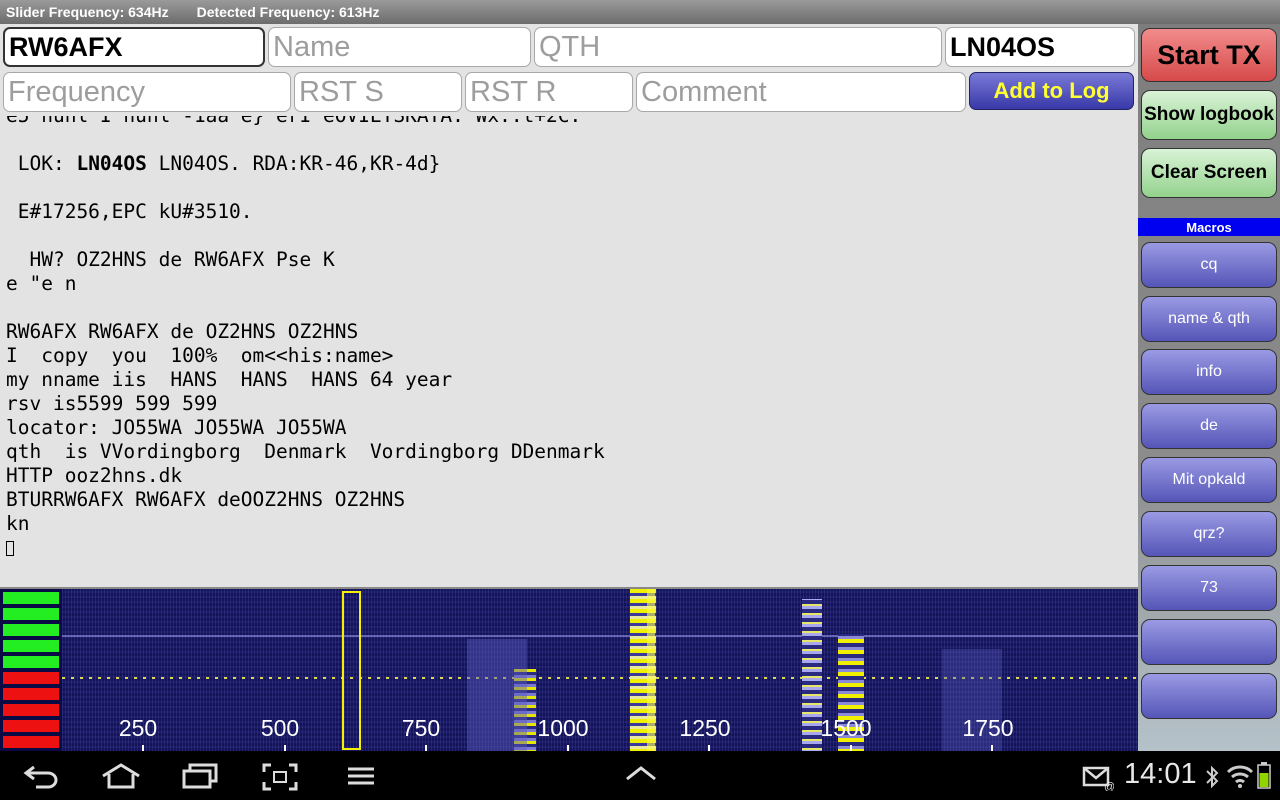  I want to click on macro-button-name-qth: name & qth, so click(1209, 319).